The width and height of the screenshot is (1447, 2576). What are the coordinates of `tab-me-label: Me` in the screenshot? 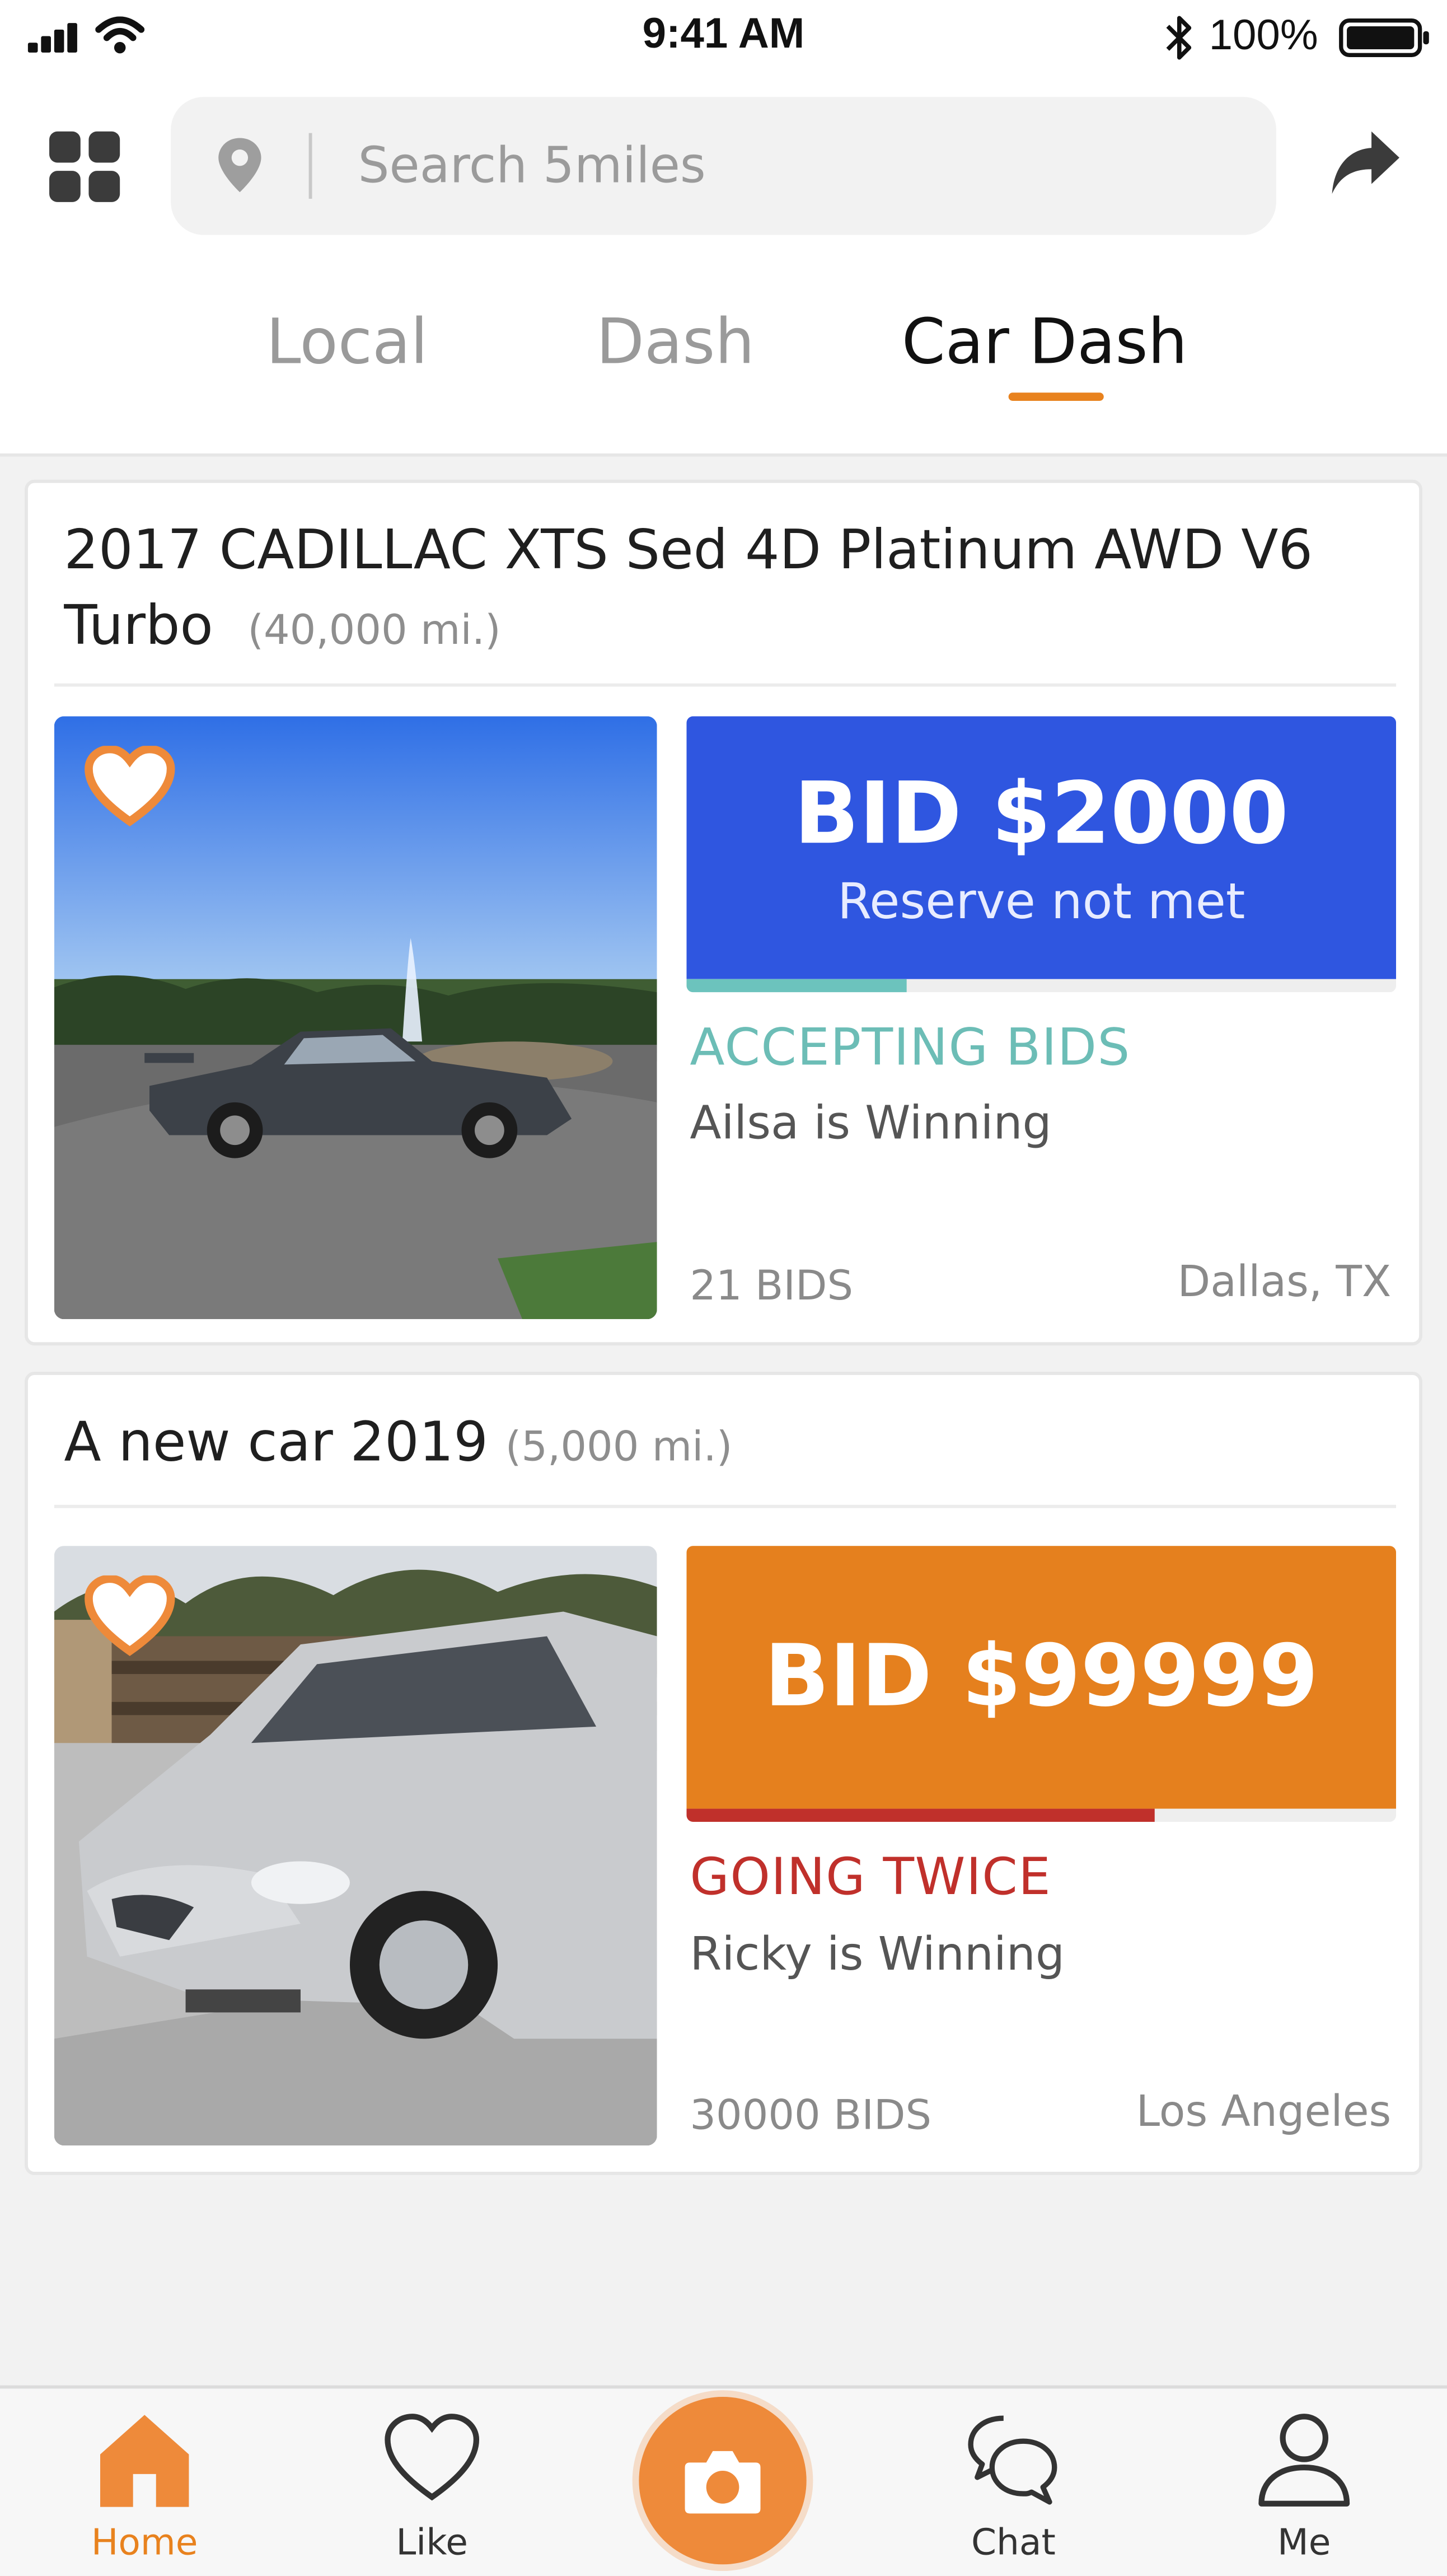 It's located at (1304, 2544).